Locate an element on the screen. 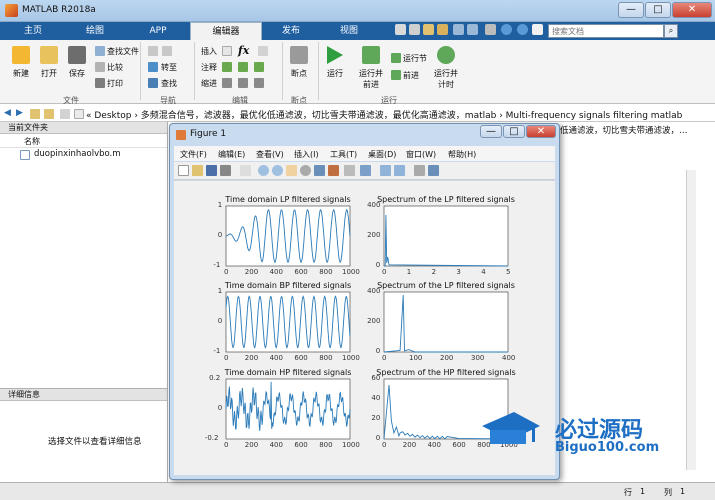 This screenshot has height=500, width=715. tab-apps: APP is located at coordinates (158, 31).